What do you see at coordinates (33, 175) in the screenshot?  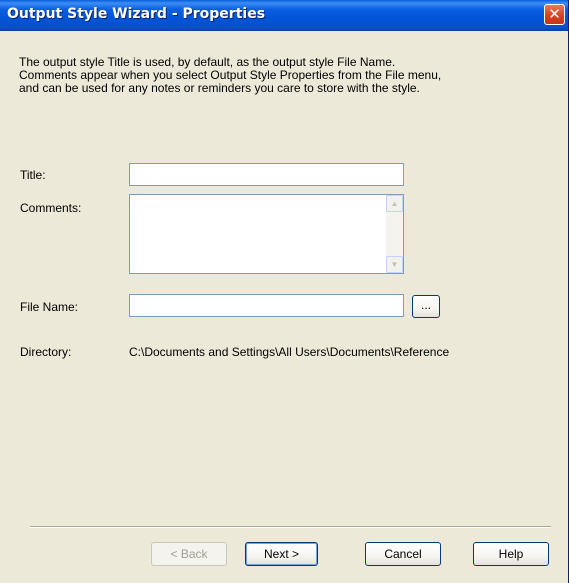 I see `title-label: Title:` at bounding box center [33, 175].